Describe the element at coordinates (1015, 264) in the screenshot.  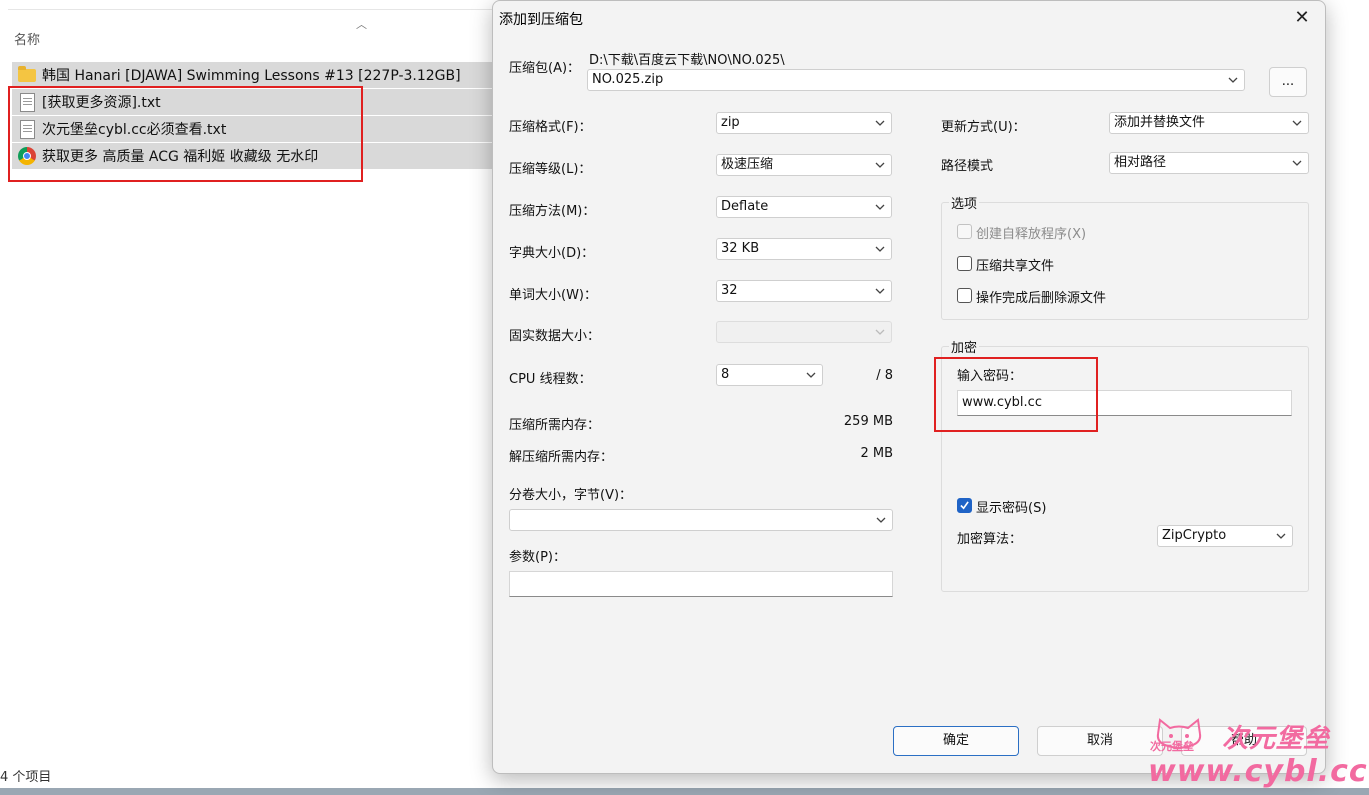
I see `shared-files-label: 压缩共享文件` at that location.